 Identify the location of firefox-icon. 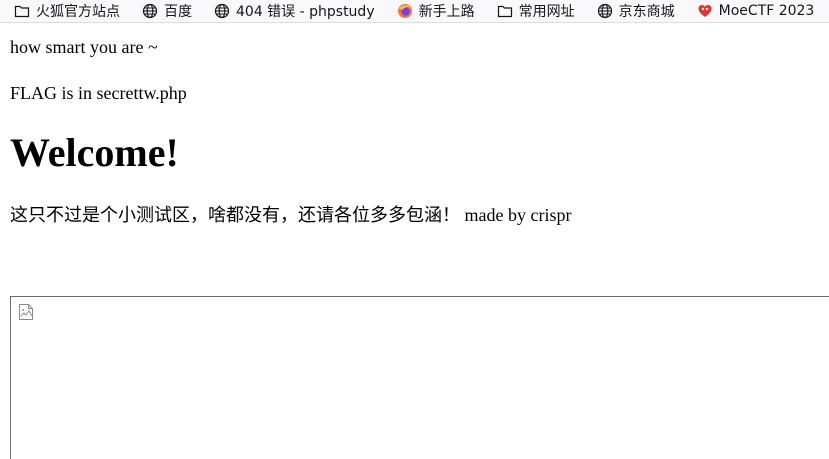
(405, 11).